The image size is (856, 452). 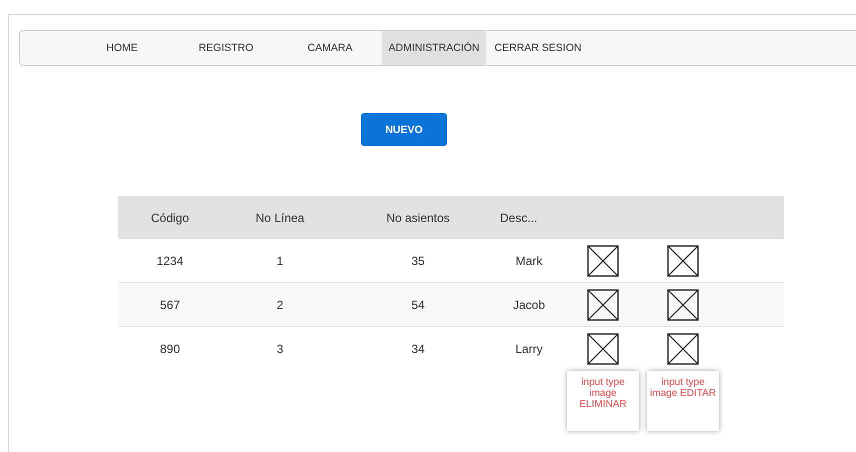 What do you see at coordinates (418, 217) in the screenshot?
I see `column-header: No asientos` at bounding box center [418, 217].